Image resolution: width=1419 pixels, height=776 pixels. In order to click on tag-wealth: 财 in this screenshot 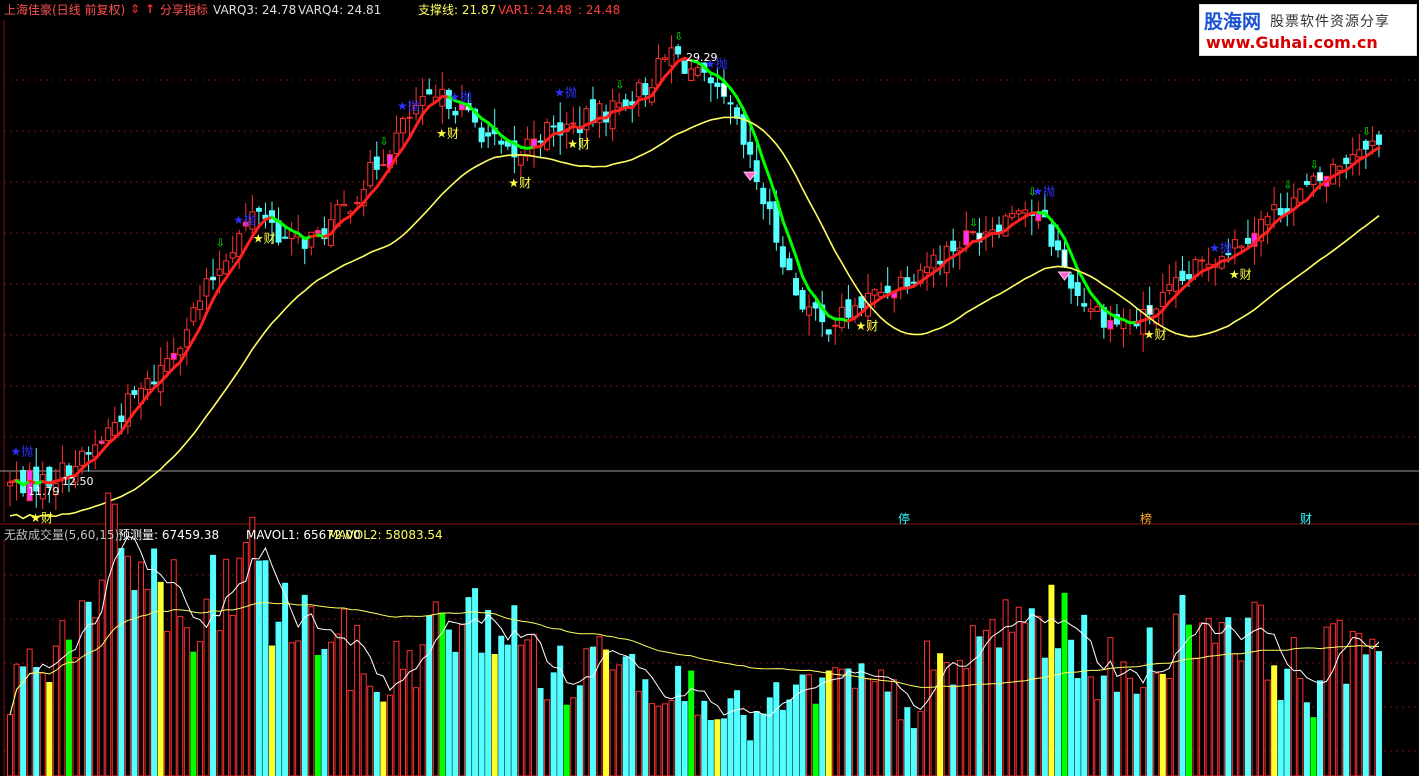, I will do `click(1306, 519)`.